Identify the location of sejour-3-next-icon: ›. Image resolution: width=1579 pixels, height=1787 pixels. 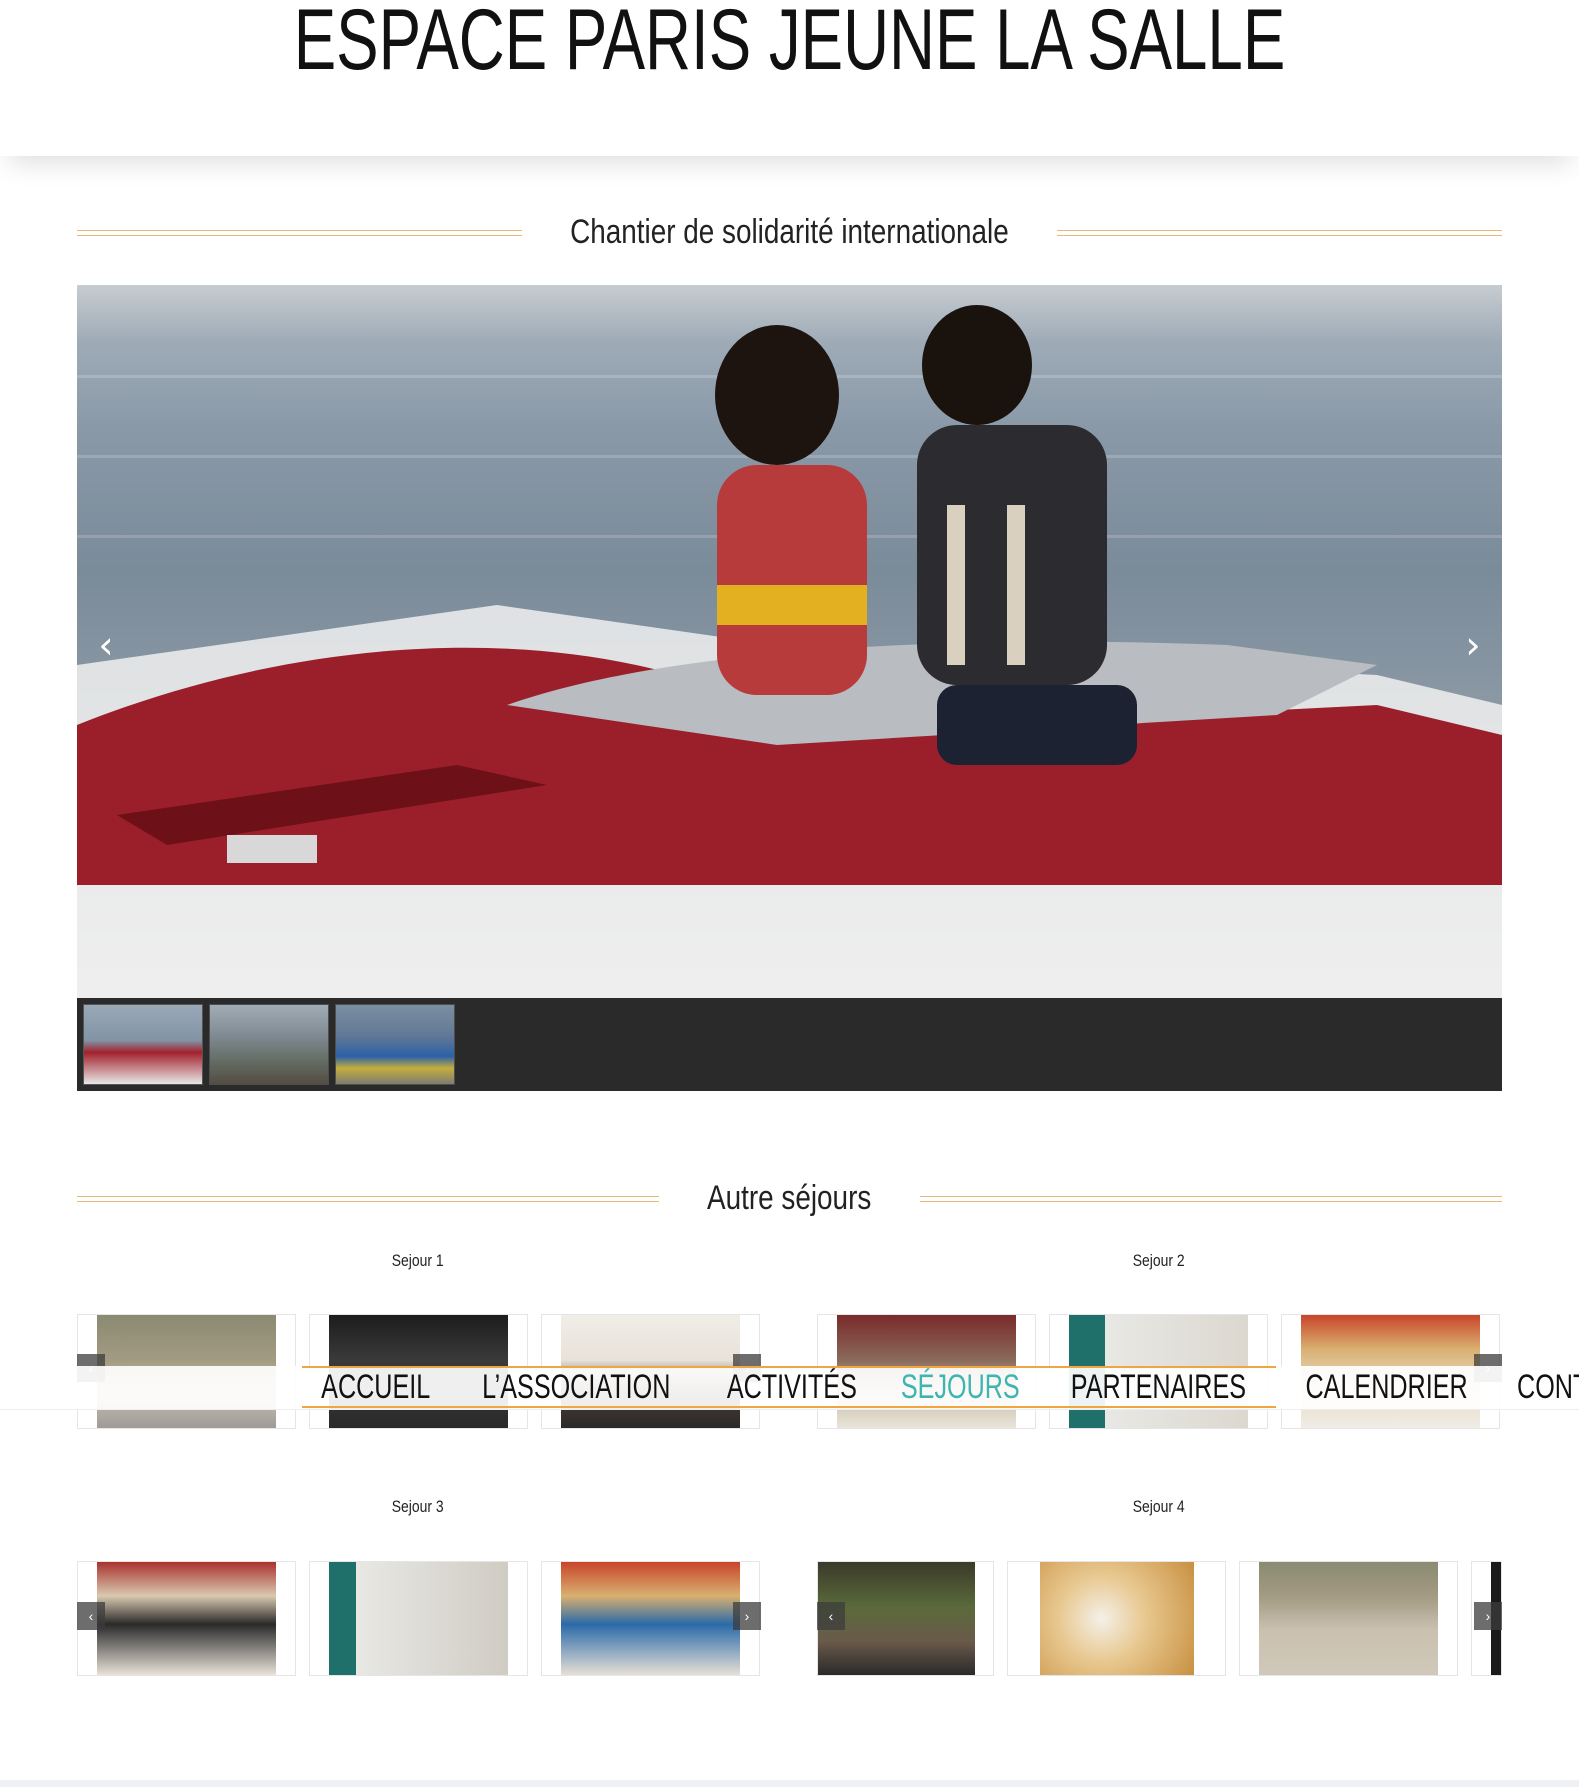
(747, 1616).